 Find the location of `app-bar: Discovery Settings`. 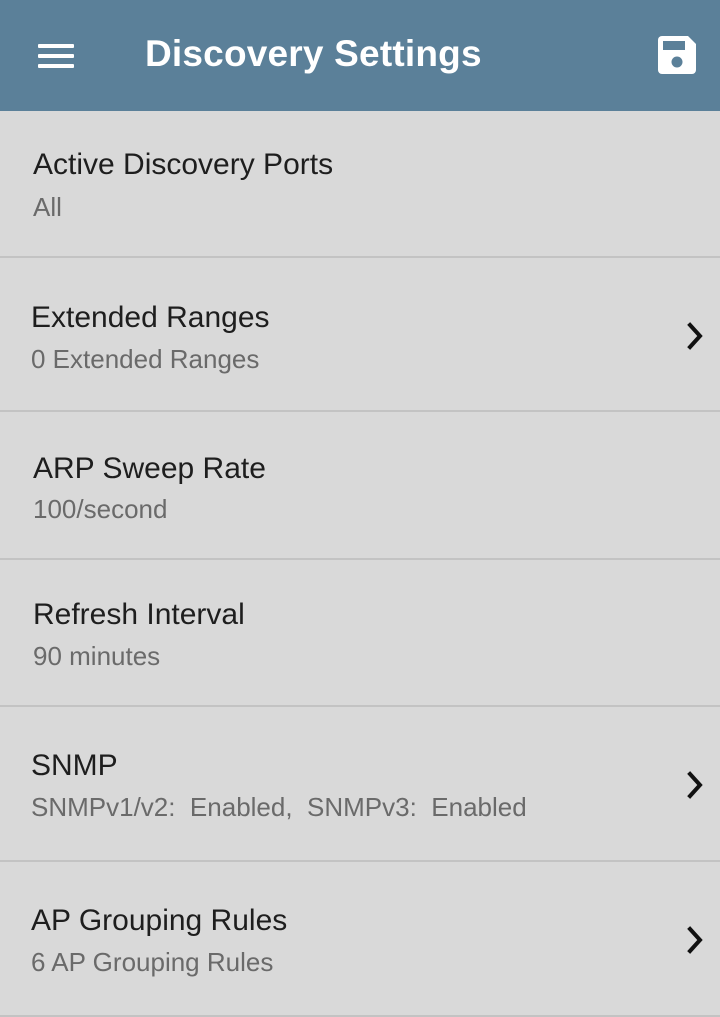

app-bar: Discovery Settings is located at coordinates (360, 55).